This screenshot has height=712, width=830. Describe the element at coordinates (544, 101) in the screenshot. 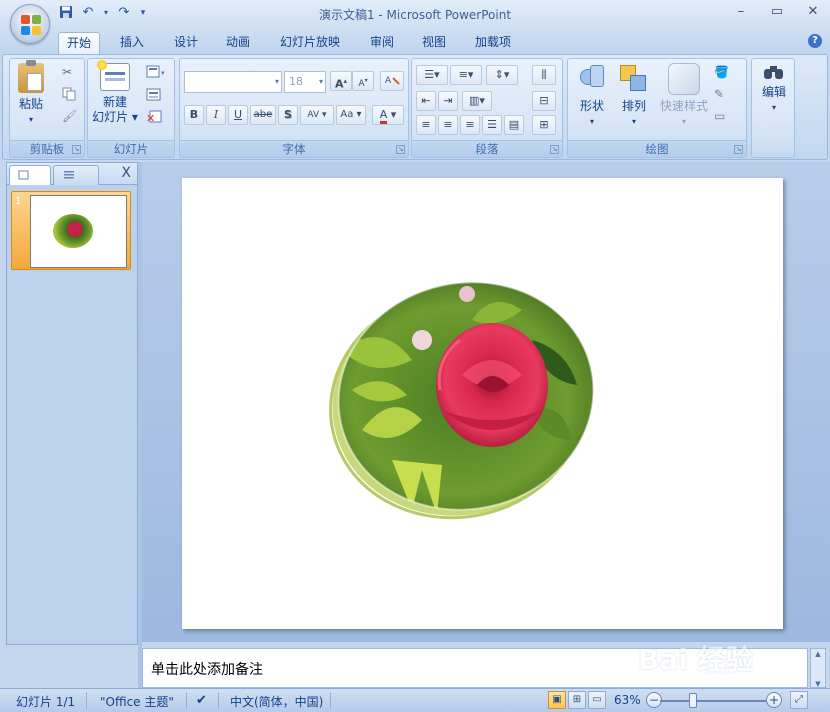

I see `align-text-icon: ⊟` at that location.